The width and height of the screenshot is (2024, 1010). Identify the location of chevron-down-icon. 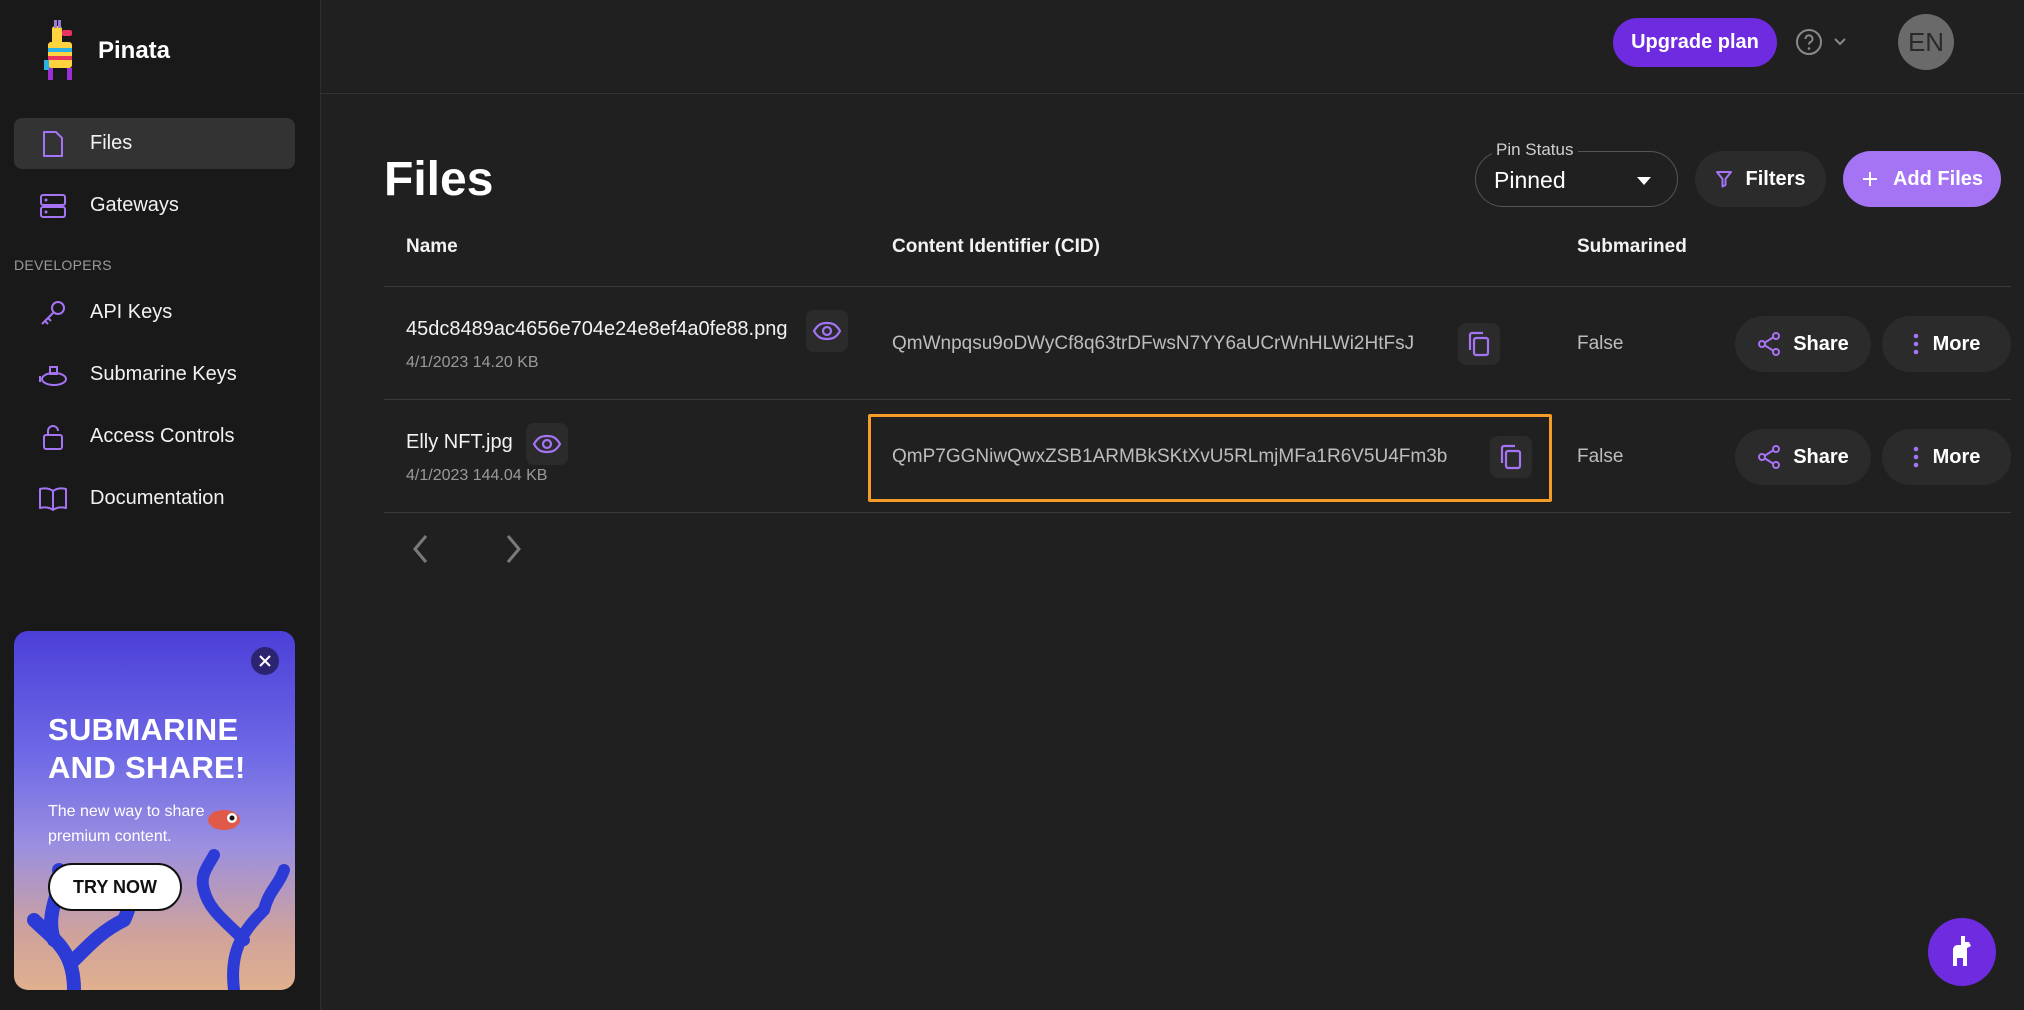
(1840, 42).